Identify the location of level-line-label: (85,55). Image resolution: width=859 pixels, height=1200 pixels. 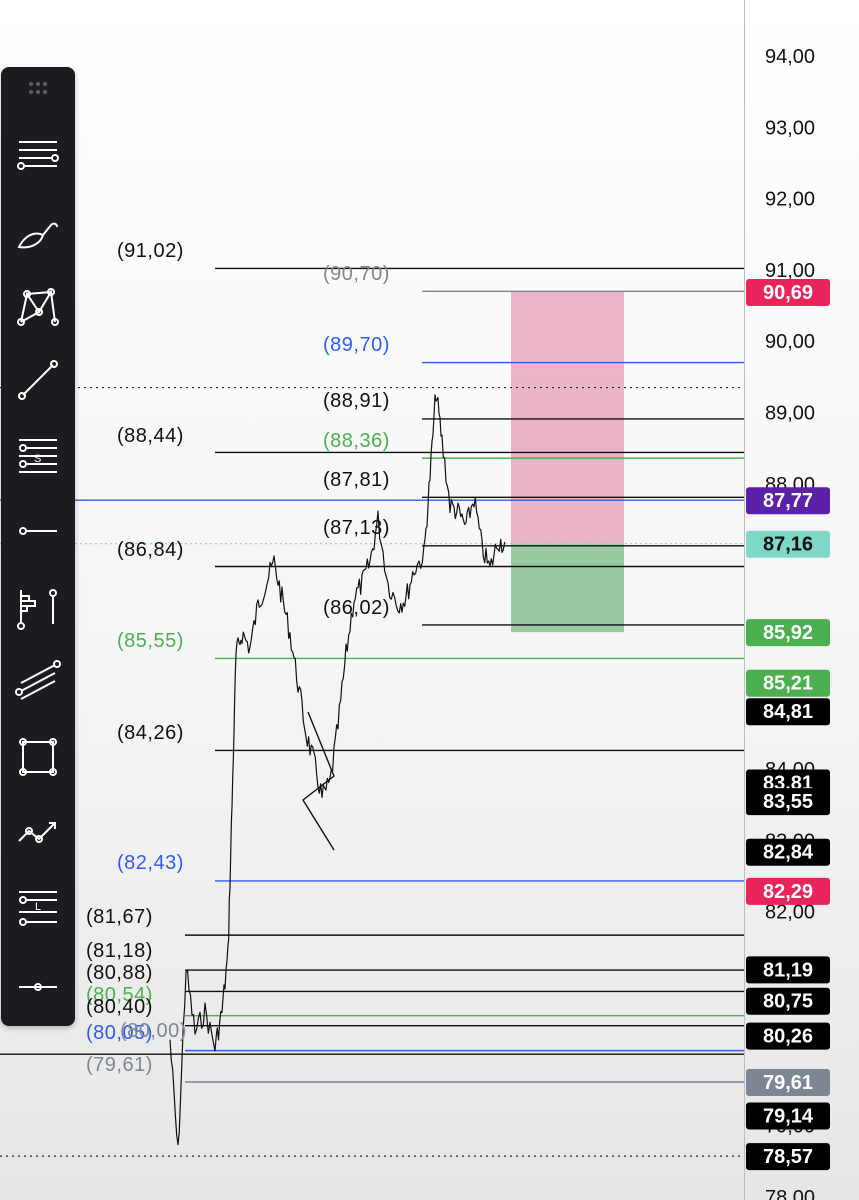
(150, 641).